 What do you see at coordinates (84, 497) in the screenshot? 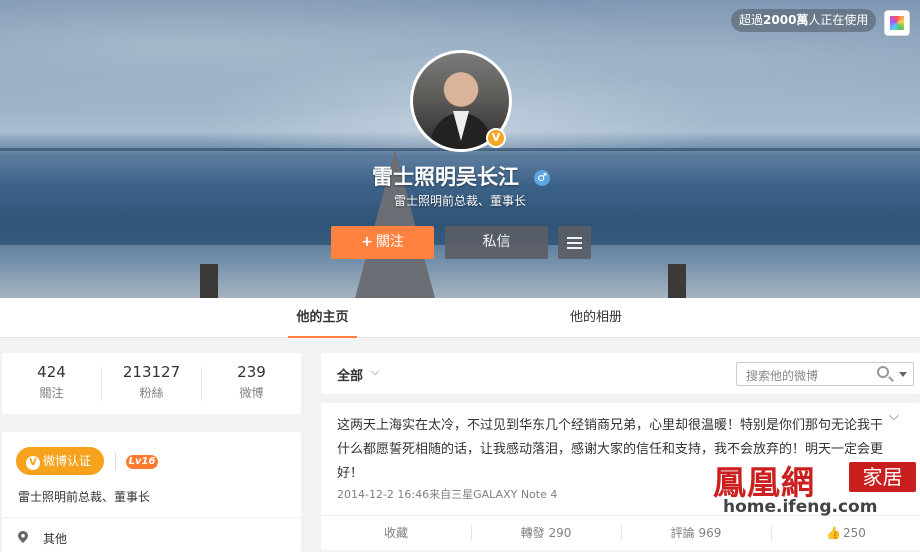
I see `info-description: 雷士照明前总裁、董事长` at bounding box center [84, 497].